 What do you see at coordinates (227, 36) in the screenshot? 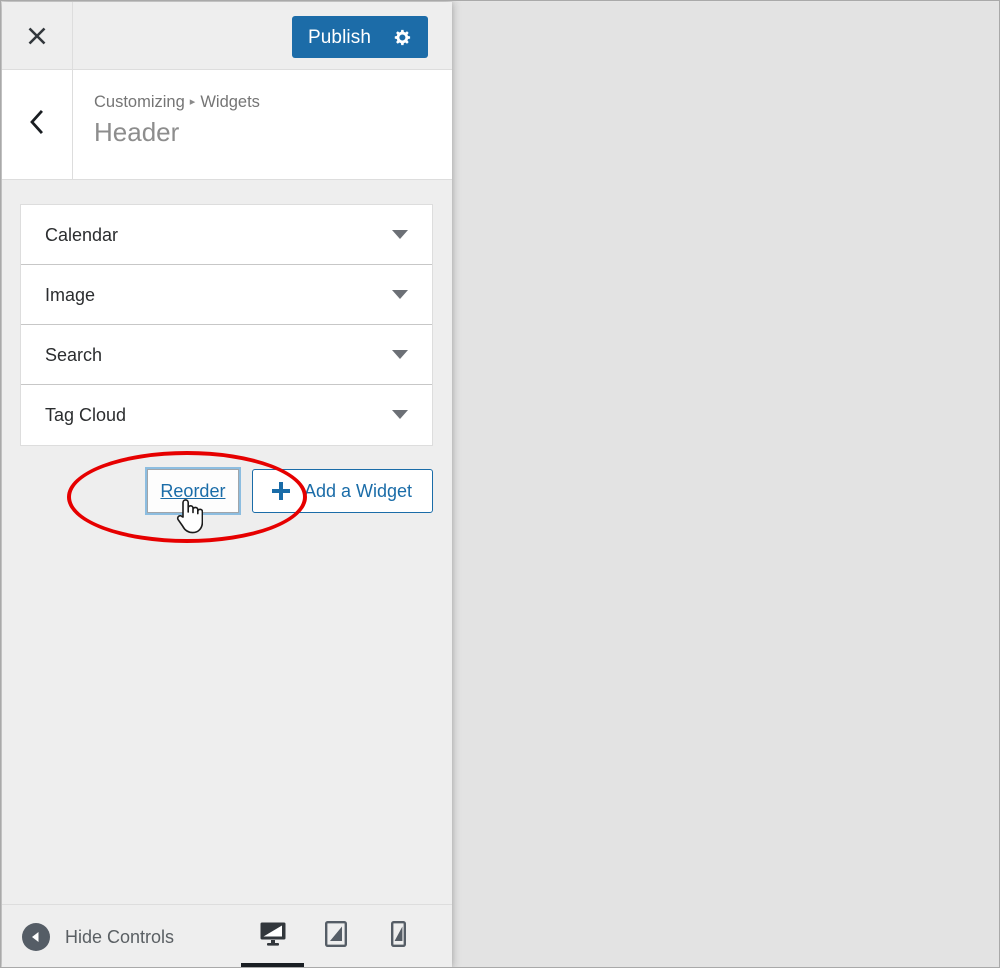
I see `customizer-header: Publish` at bounding box center [227, 36].